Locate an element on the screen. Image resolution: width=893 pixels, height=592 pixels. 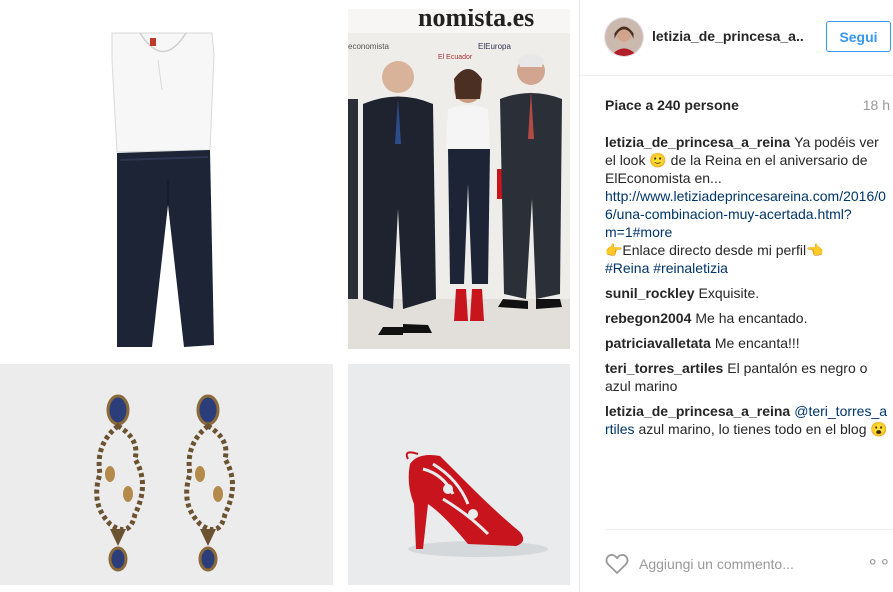
follow-button: Segui is located at coordinates (858, 36).